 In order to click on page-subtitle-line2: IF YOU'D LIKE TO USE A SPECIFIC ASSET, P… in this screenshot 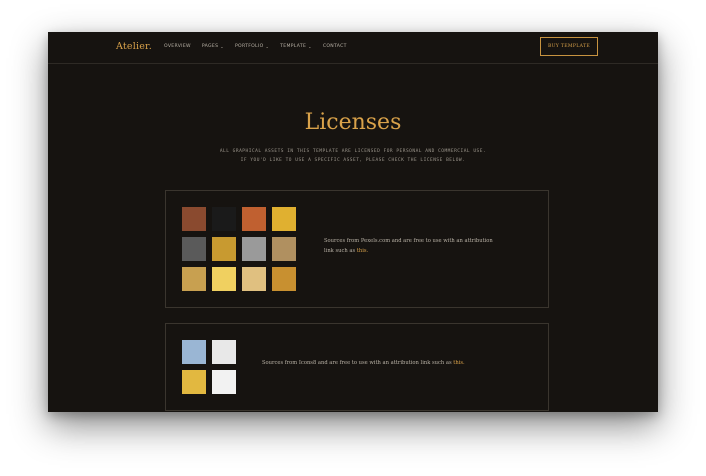, I will do `click(353, 160)`.